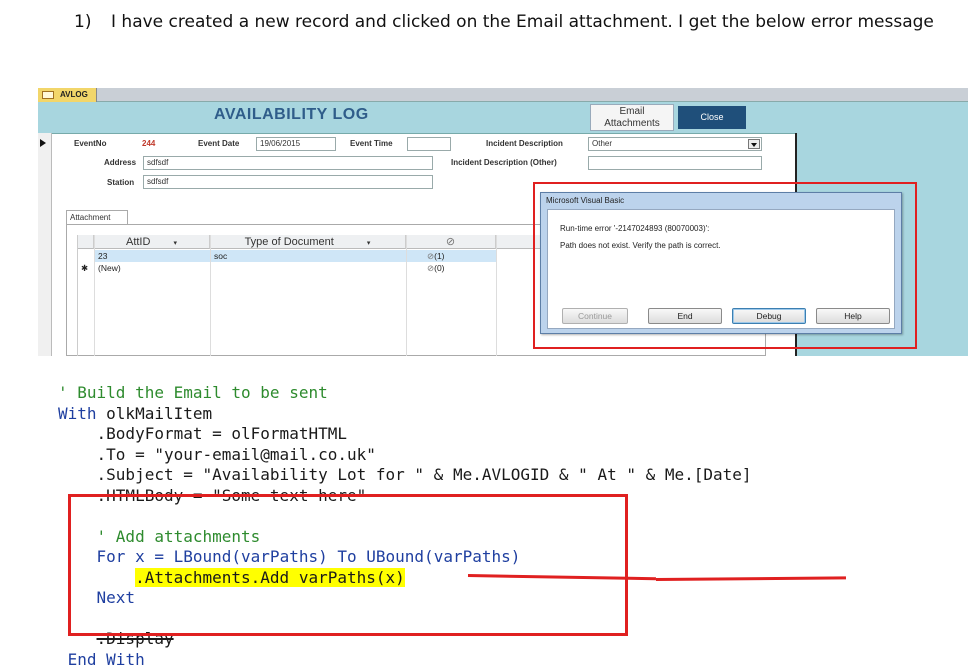 This screenshot has width=968, height=670. Describe the element at coordinates (45, 244) in the screenshot. I see `record-selector` at that location.